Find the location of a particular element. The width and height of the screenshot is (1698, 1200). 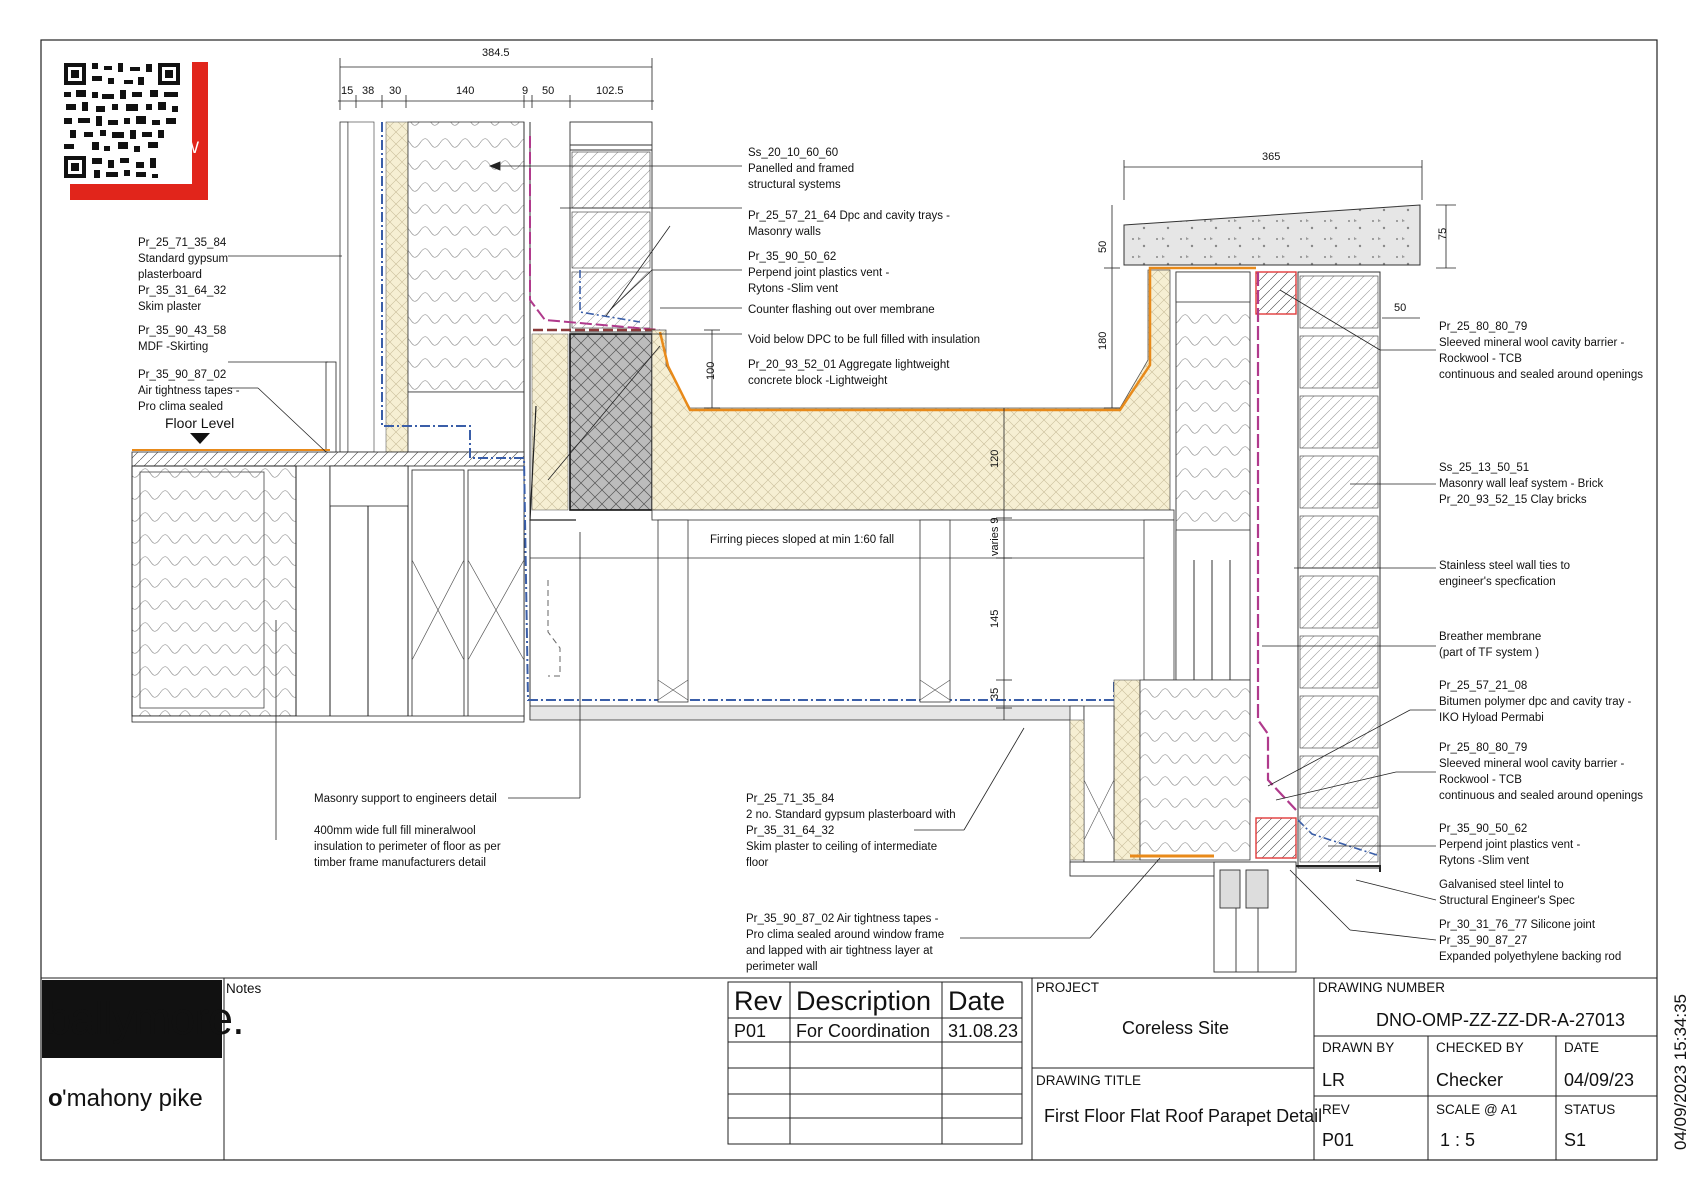

dim-50-left: 50 is located at coordinates (1103, 247).